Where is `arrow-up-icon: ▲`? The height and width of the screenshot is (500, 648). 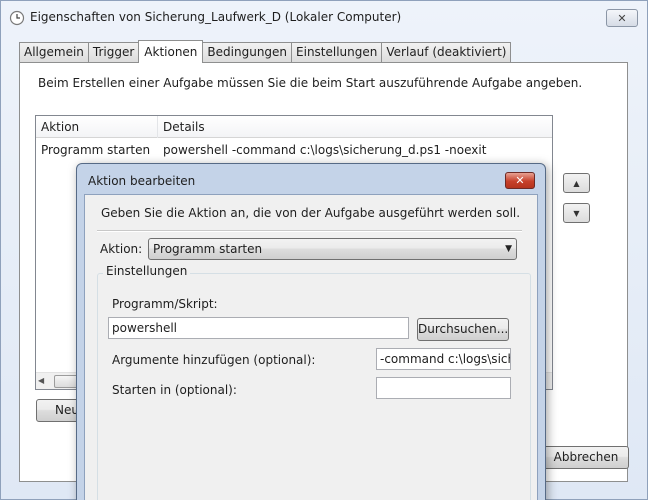 arrow-up-icon: ▲ is located at coordinates (576, 183).